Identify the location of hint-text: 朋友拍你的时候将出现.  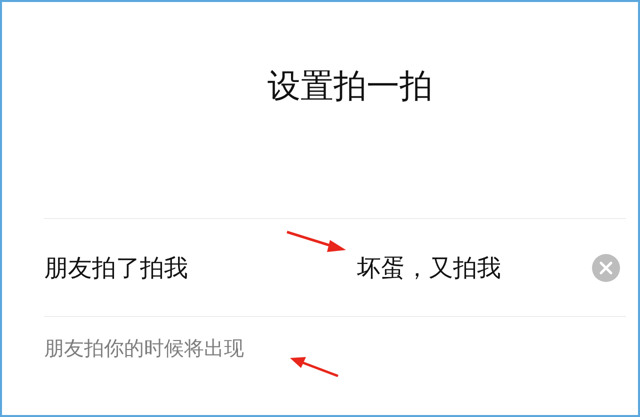
(144, 348).